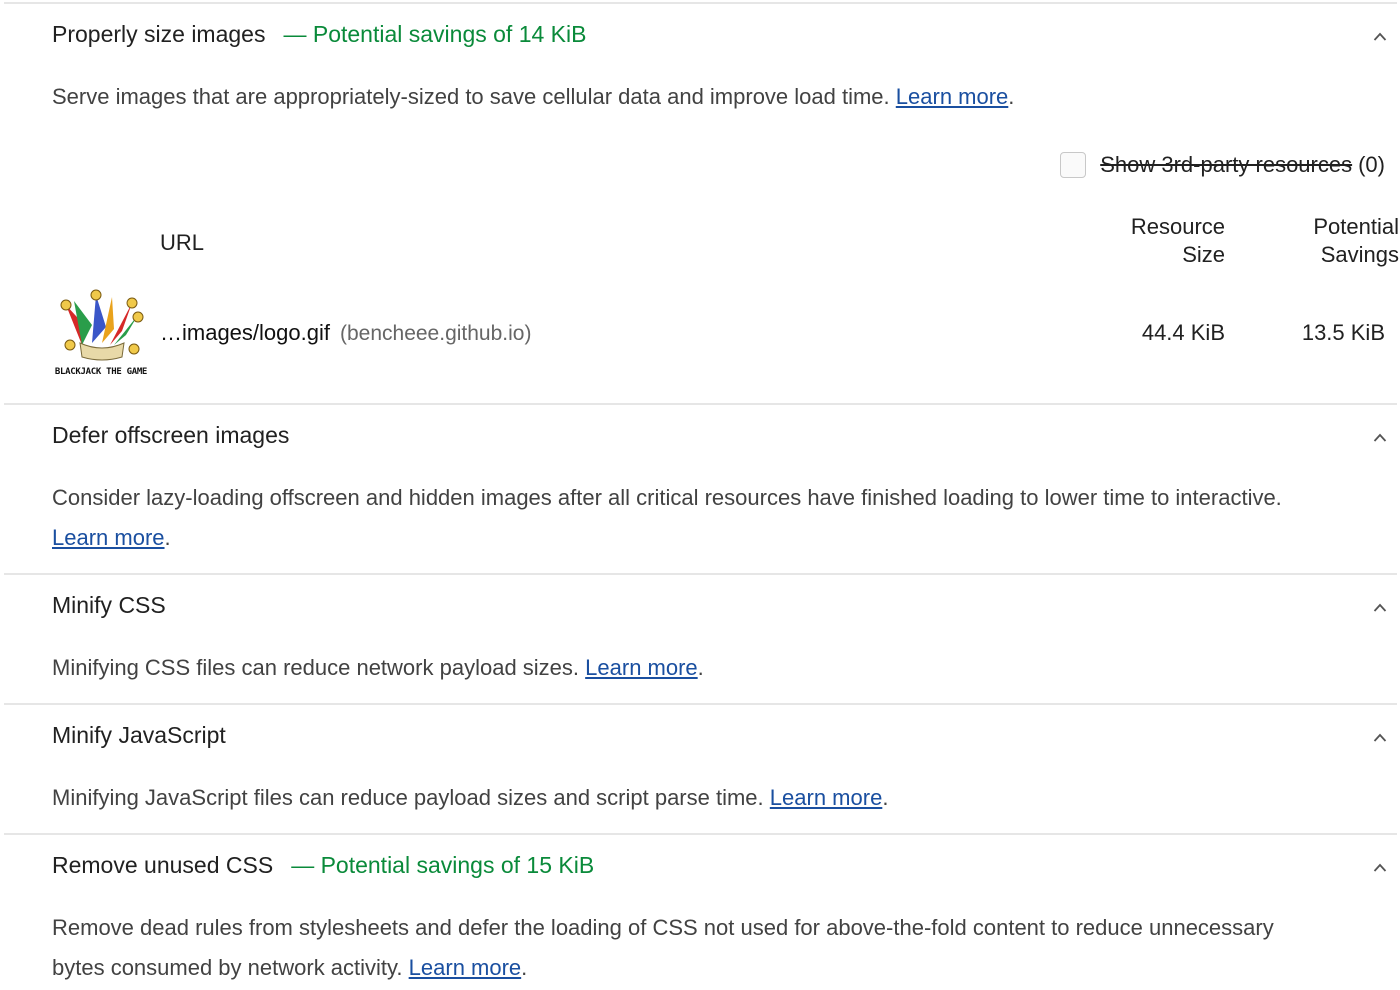  What do you see at coordinates (102, 325) in the screenshot?
I see `jester-hat-logo` at bounding box center [102, 325].